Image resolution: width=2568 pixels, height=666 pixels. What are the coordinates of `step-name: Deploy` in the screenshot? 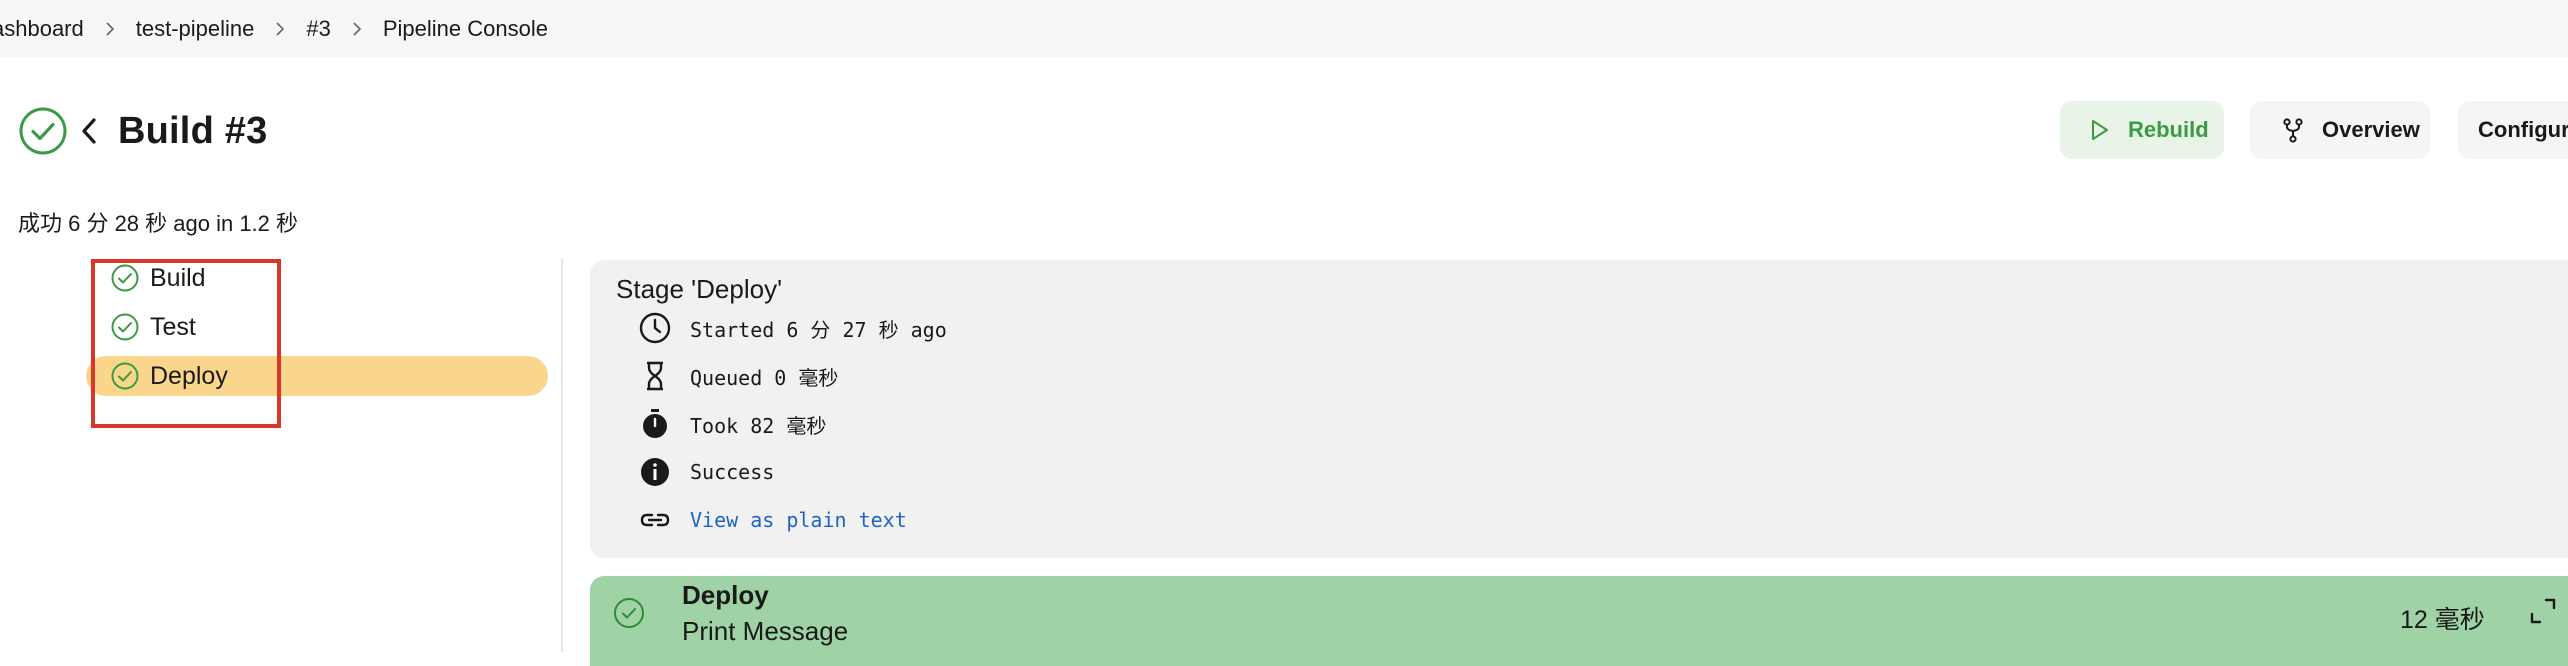 It's located at (725, 595).